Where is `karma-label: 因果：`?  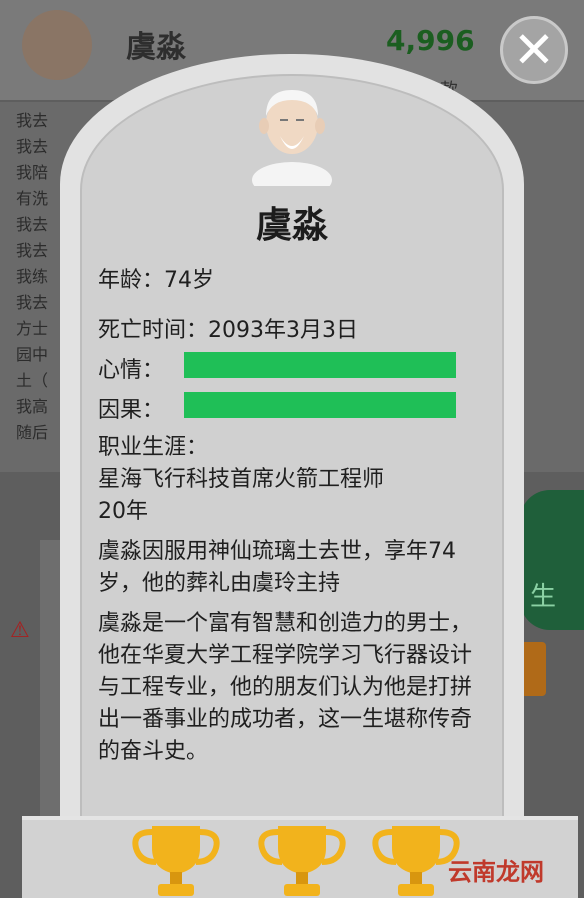
karma-label: 因果： is located at coordinates (131, 410).